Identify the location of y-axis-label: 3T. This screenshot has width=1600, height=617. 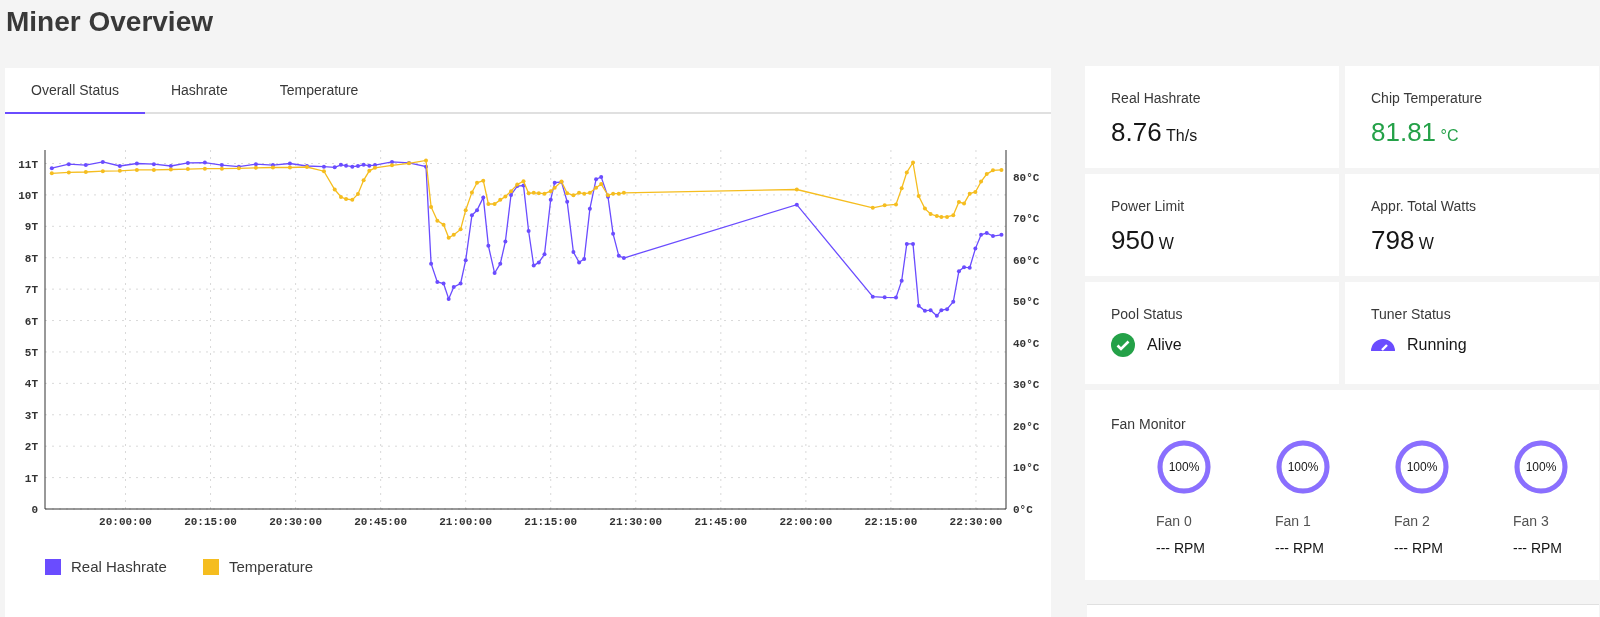
(31, 415).